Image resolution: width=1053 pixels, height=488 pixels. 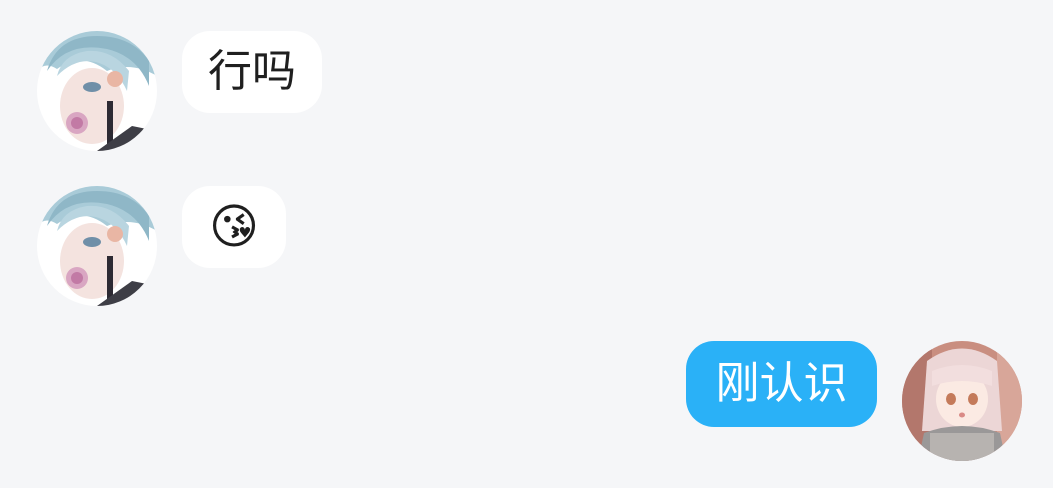 I want to click on message-bubble-incoming: 行吗, so click(x=252, y=72).